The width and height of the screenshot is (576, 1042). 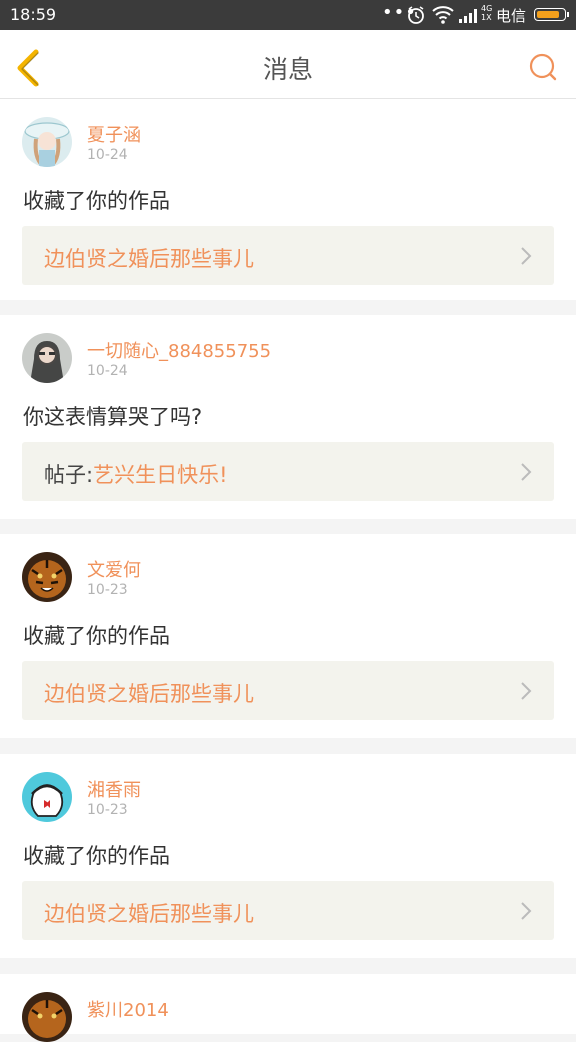 I want to click on nav-bar: 消息, so click(x=288, y=64).